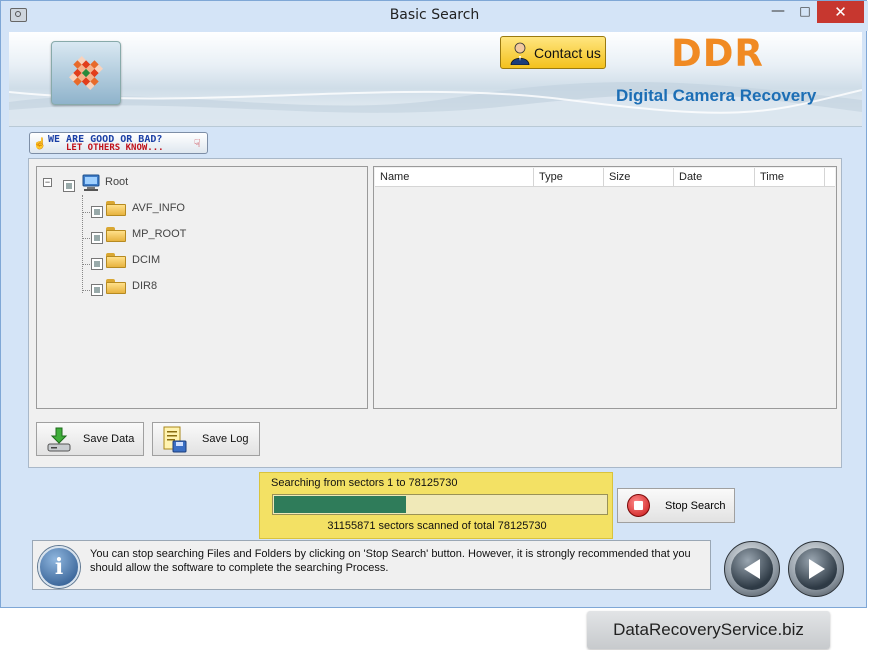 Image resolution: width=869 pixels, height=650 pixels. What do you see at coordinates (695, 506) in the screenshot?
I see `stop-search-label: Stop Search` at bounding box center [695, 506].